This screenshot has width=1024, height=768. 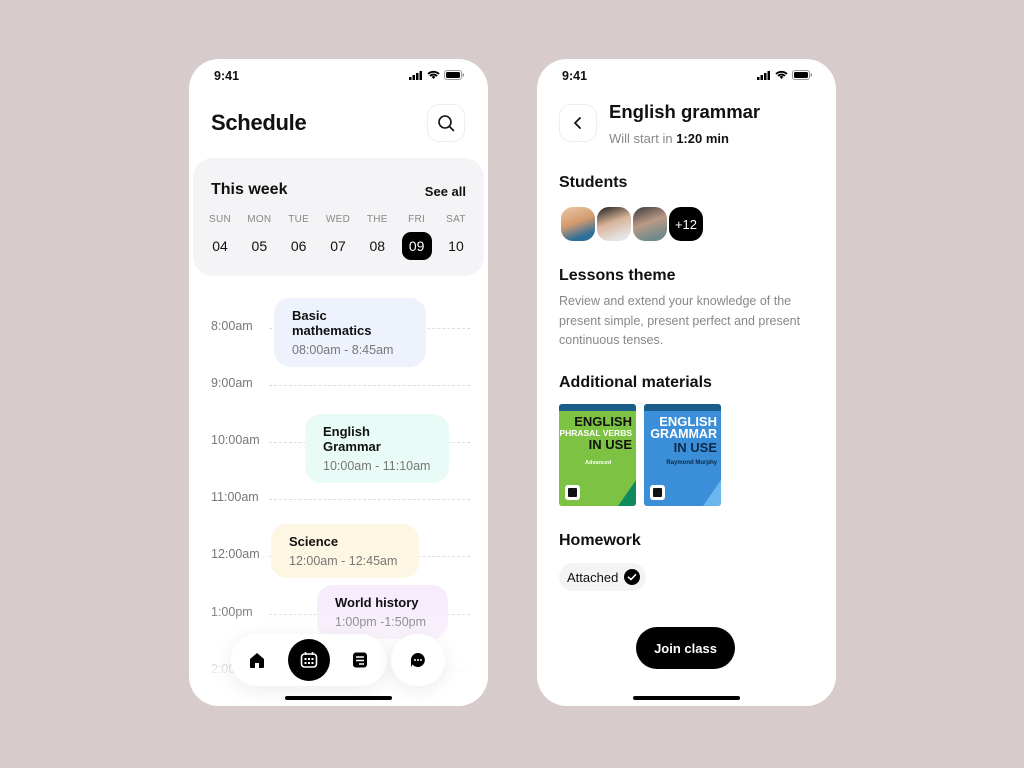 I want to click on time-label: 11:00am, so click(x=235, y=497).